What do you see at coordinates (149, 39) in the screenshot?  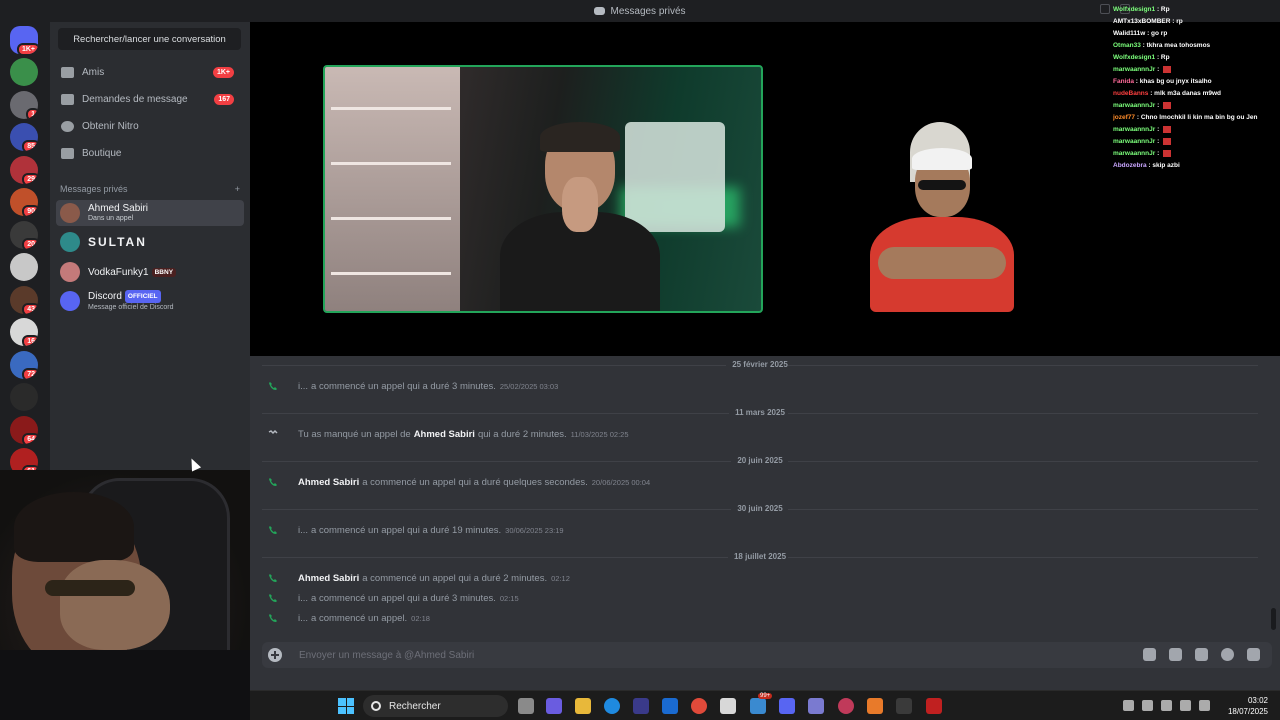 I see `conversation-search: Rechercher/lancer une conversation` at bounding box center [149, 39].